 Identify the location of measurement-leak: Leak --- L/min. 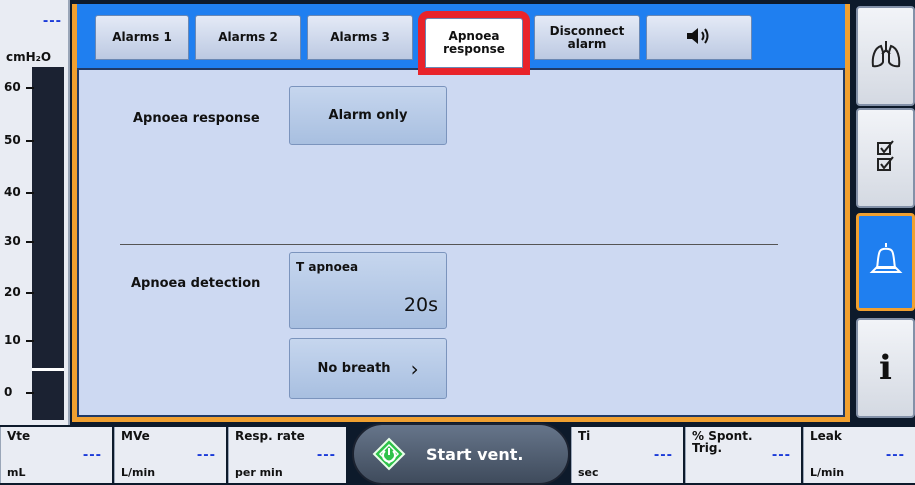
(859, 455).